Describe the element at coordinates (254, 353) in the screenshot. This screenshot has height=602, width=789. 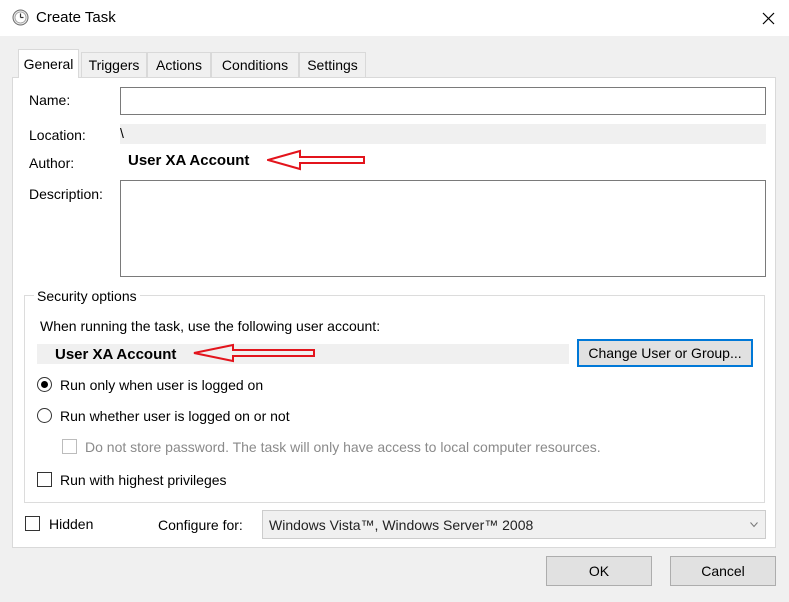
I see `account-annotation-arrow` at that location.